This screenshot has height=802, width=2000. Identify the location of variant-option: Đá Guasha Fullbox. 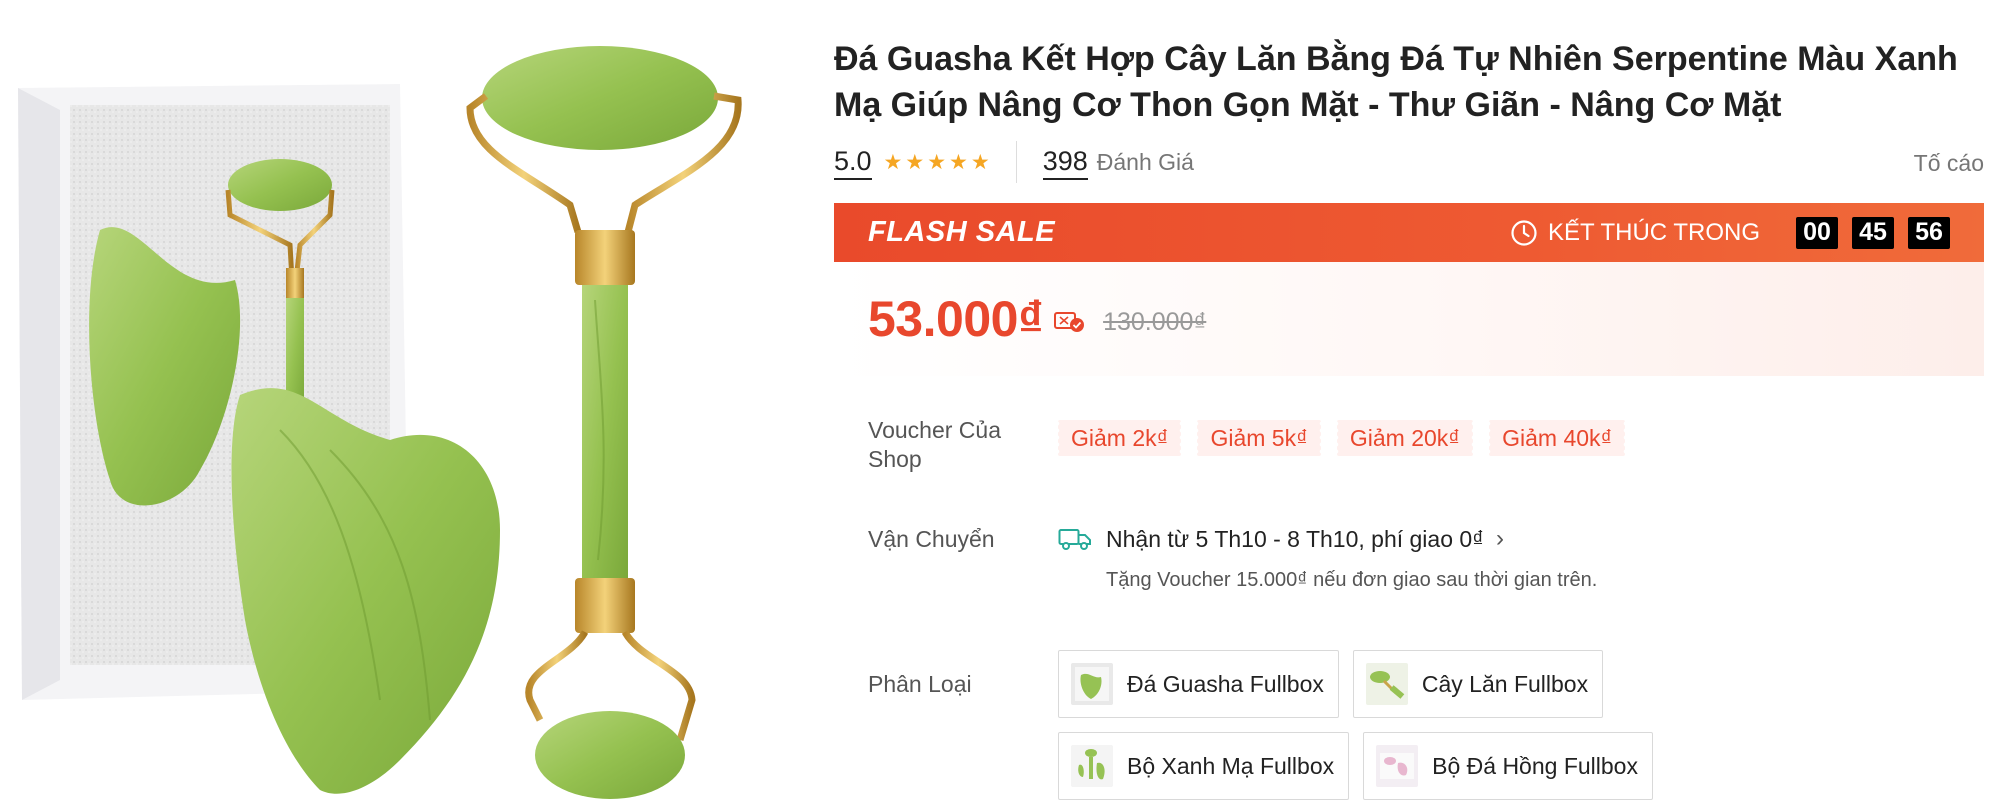
(1198, 684).